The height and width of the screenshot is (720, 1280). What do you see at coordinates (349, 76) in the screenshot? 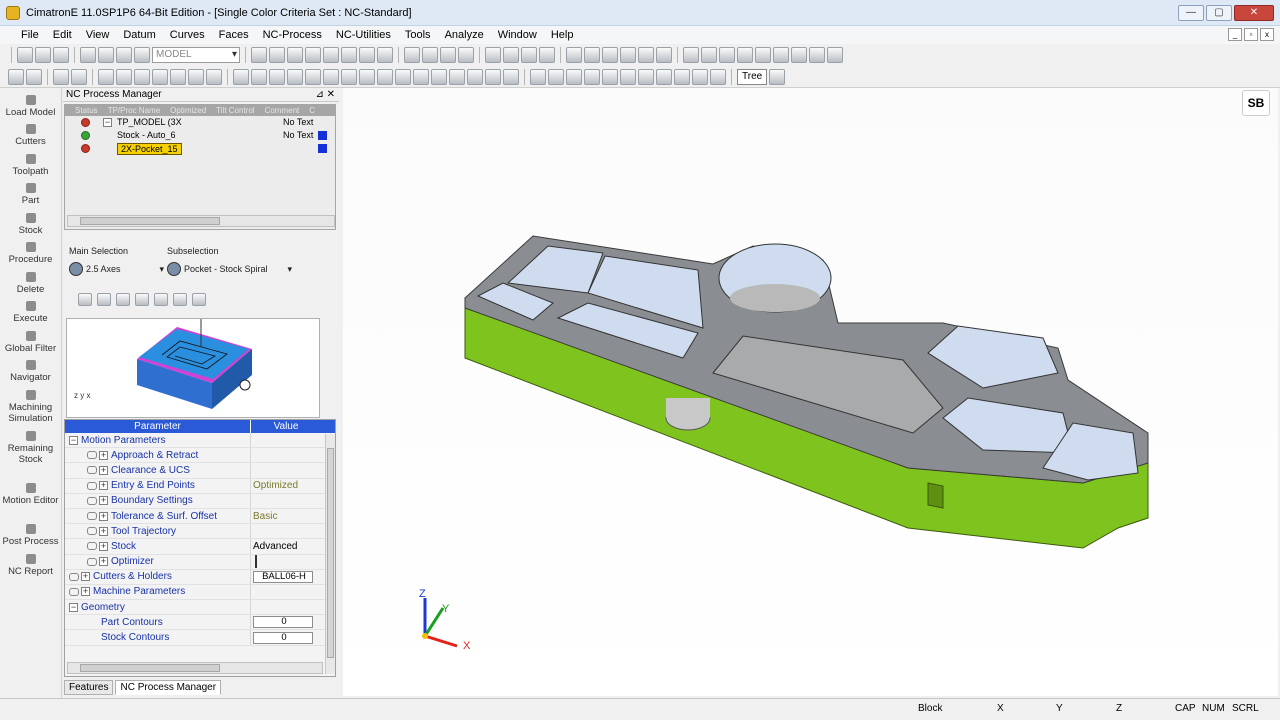
I see `chamfer-icon` at bounding box center [349, 76].